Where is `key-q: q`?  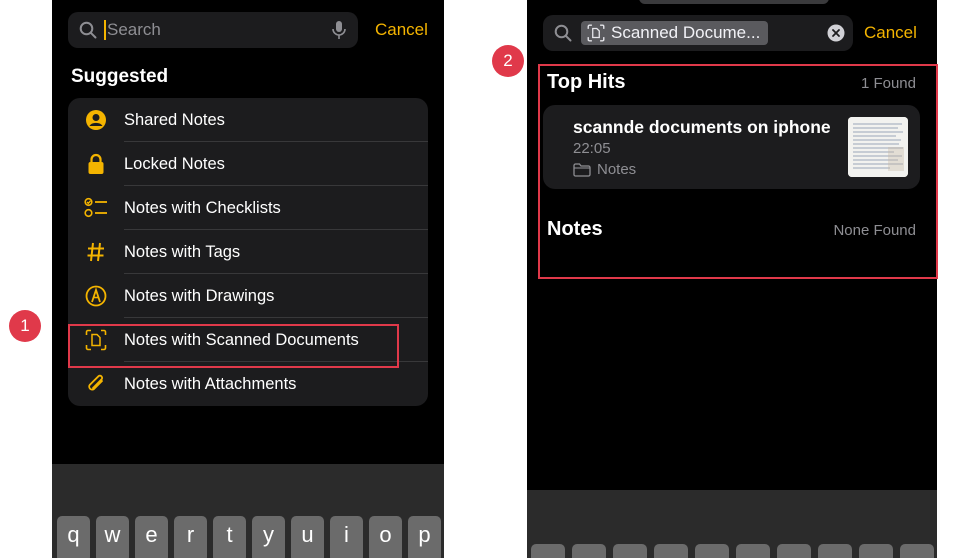
key-q: q is located at coordinates (73, 537).